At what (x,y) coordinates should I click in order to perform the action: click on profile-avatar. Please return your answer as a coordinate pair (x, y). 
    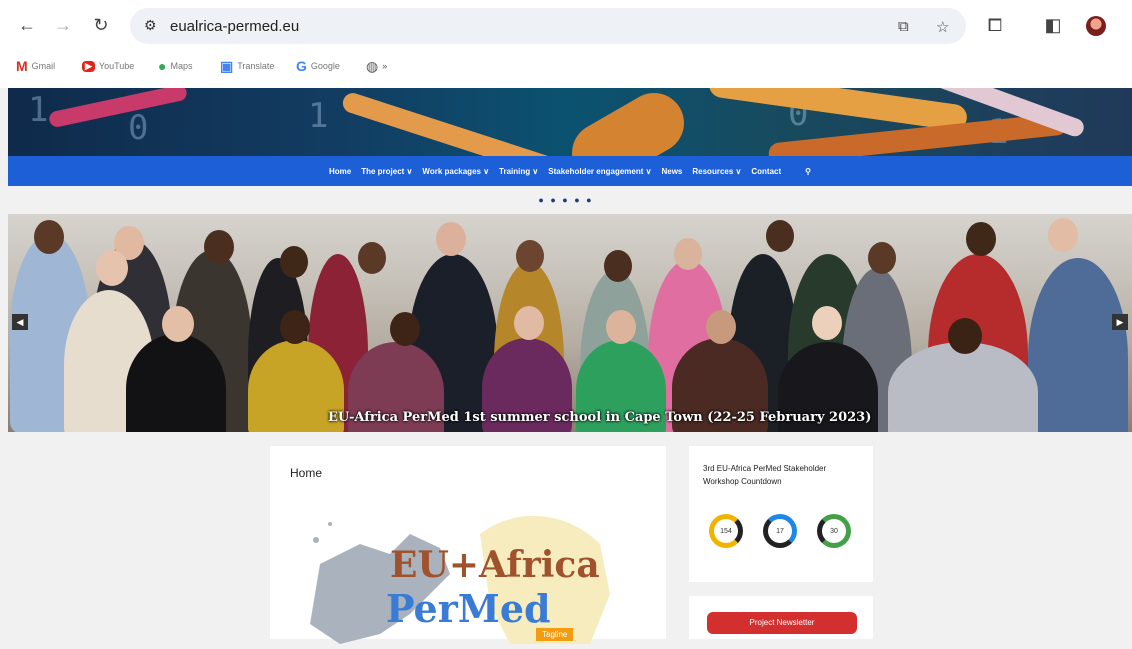
    Looking at the image, I should click on (1096, 26).